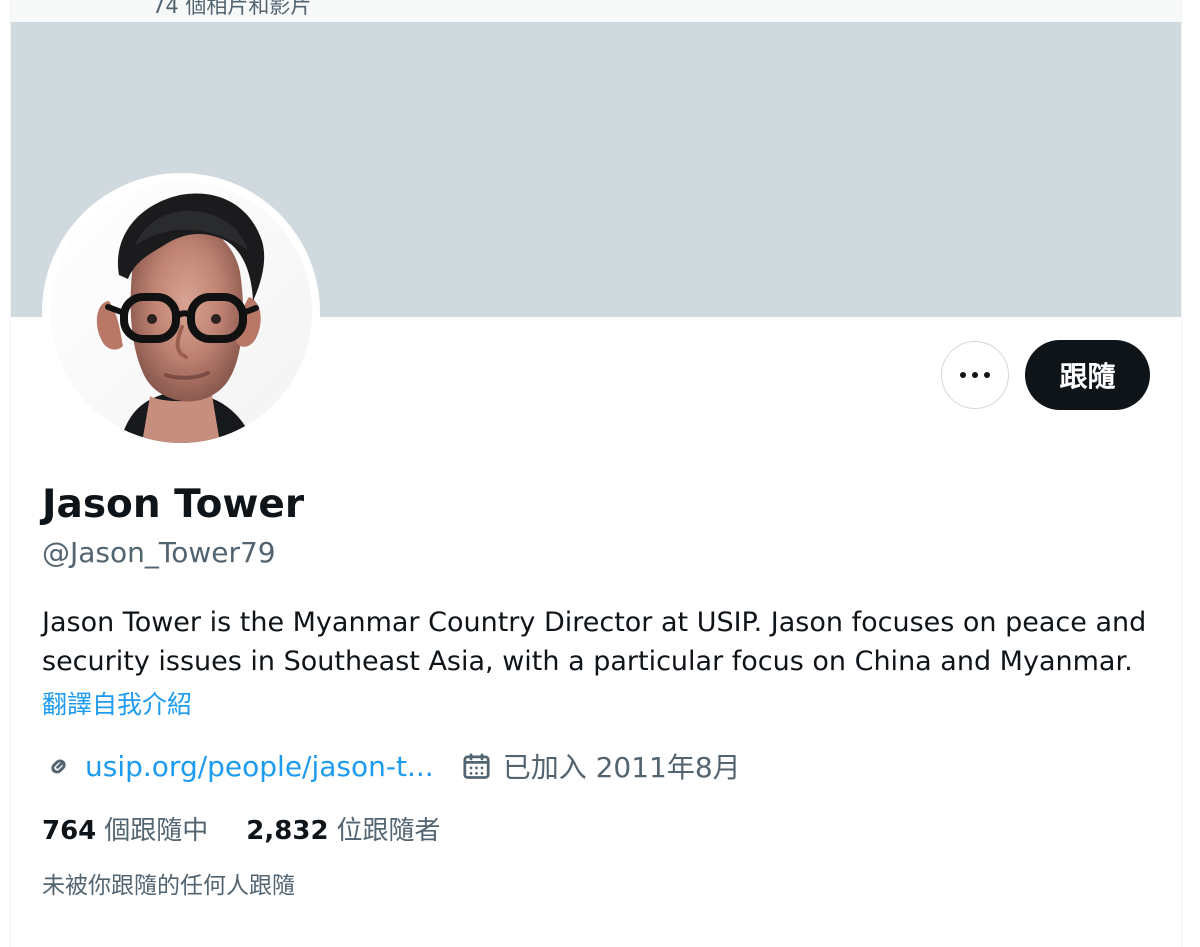  I want to click on profile-stats: 764 個跟隨中 2,832 位跟隨者, so click(241, 828).